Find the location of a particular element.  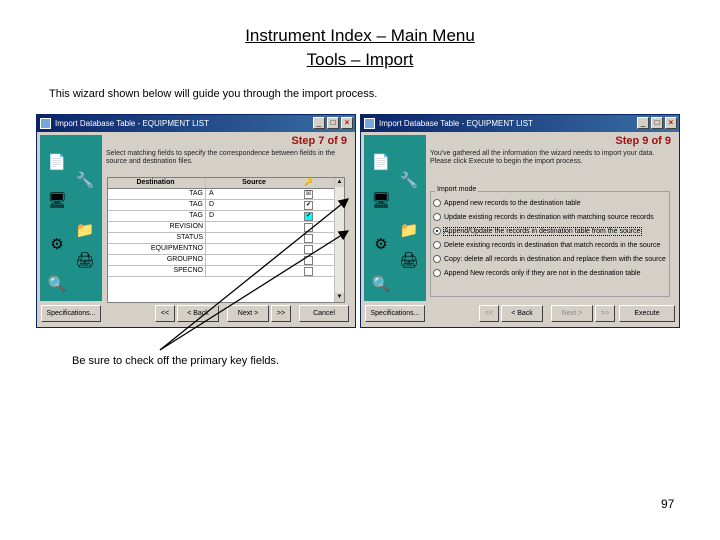

callout-arrow-upper is located at coordinates (254, 274).